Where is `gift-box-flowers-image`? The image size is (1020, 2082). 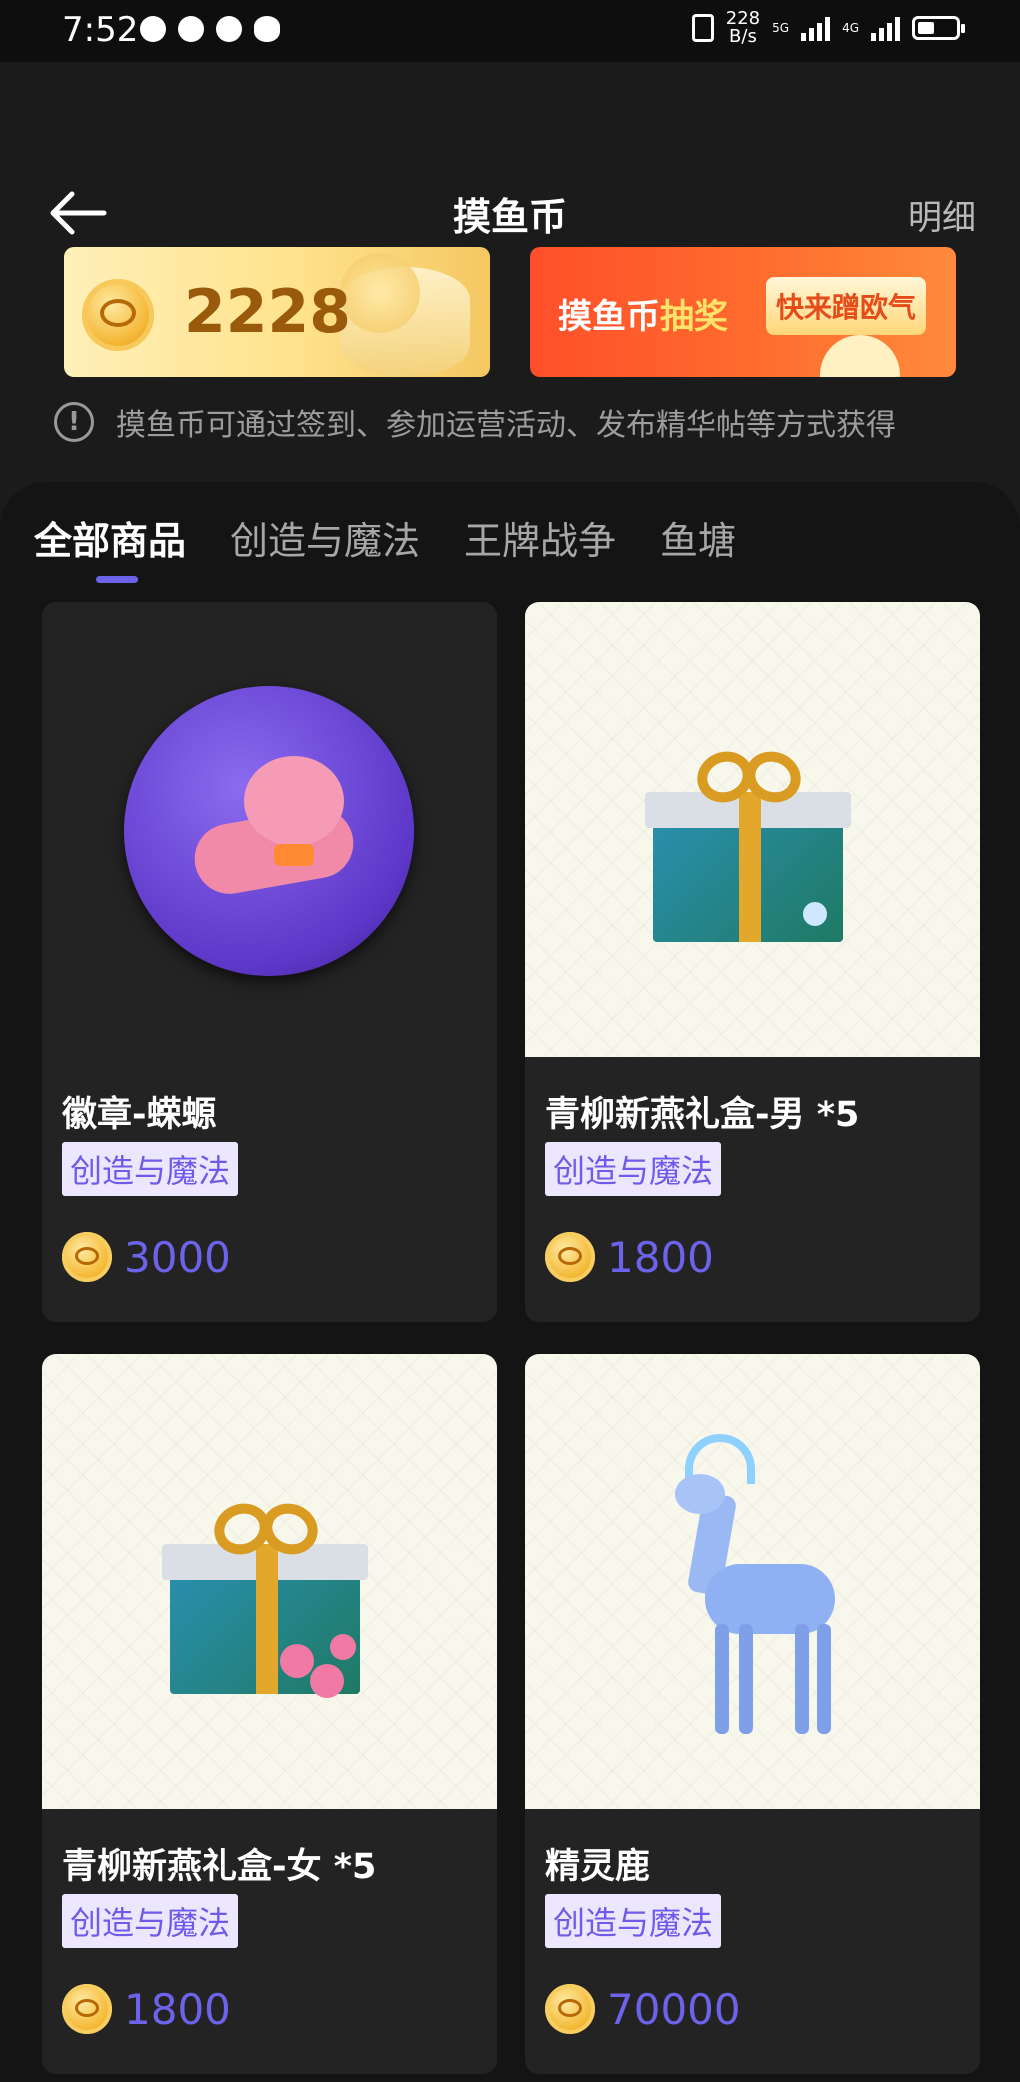 gift-box-flowers-image is located at coordinates (265, 1596).